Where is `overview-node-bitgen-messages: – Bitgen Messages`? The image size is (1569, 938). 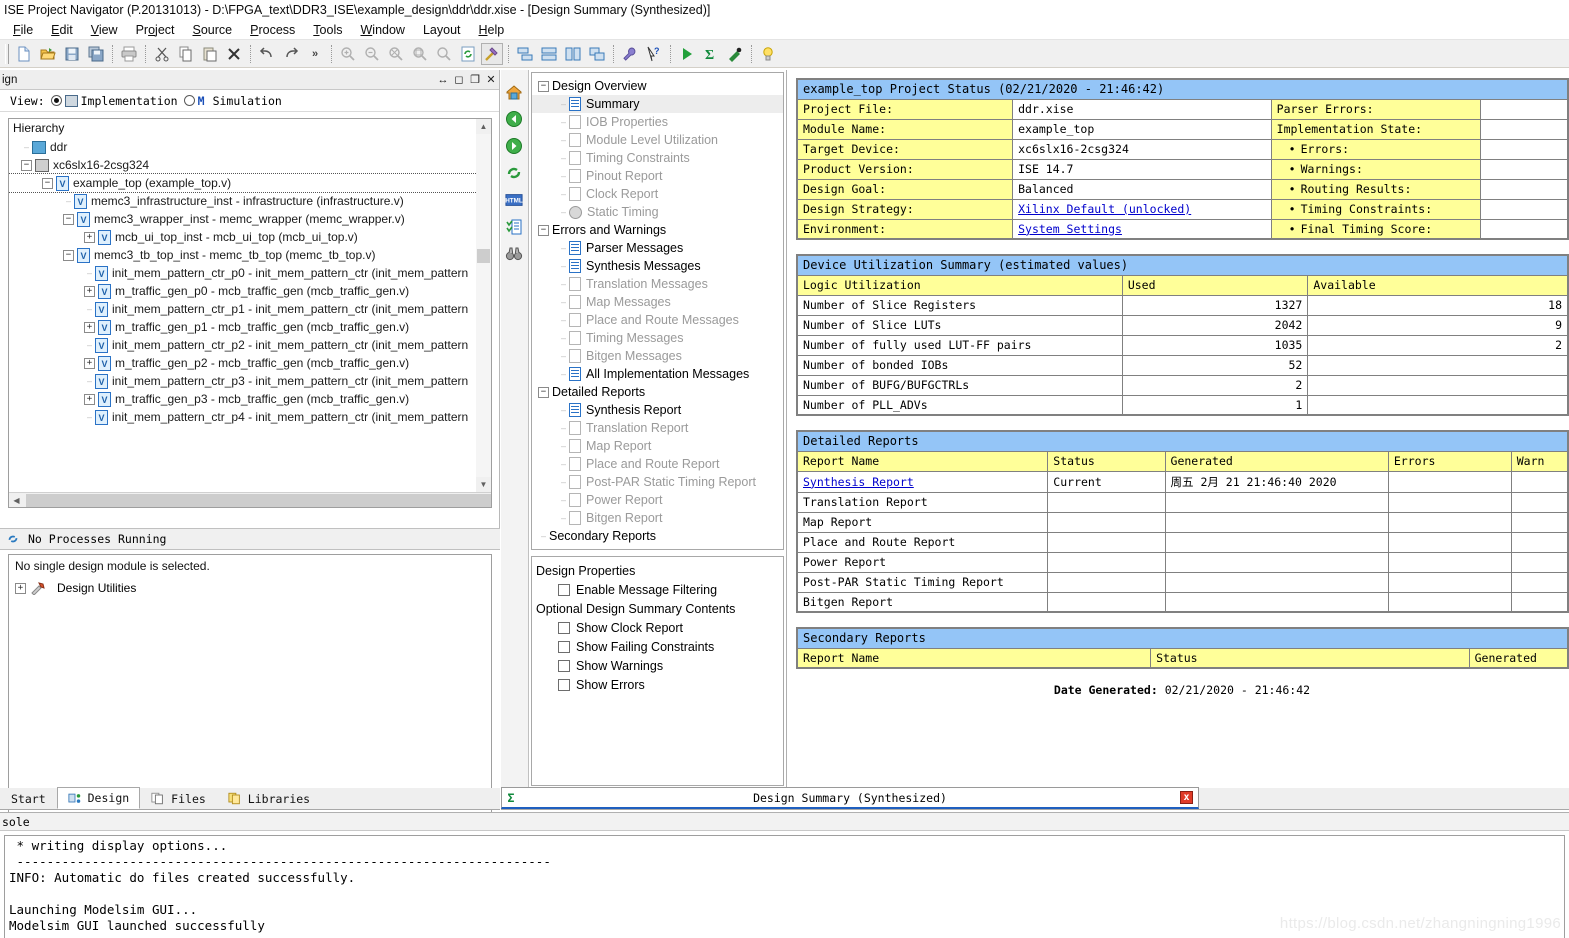 overview-node-bitgen-messages: – Bitgen Messages is located at coordinates (657, 356).